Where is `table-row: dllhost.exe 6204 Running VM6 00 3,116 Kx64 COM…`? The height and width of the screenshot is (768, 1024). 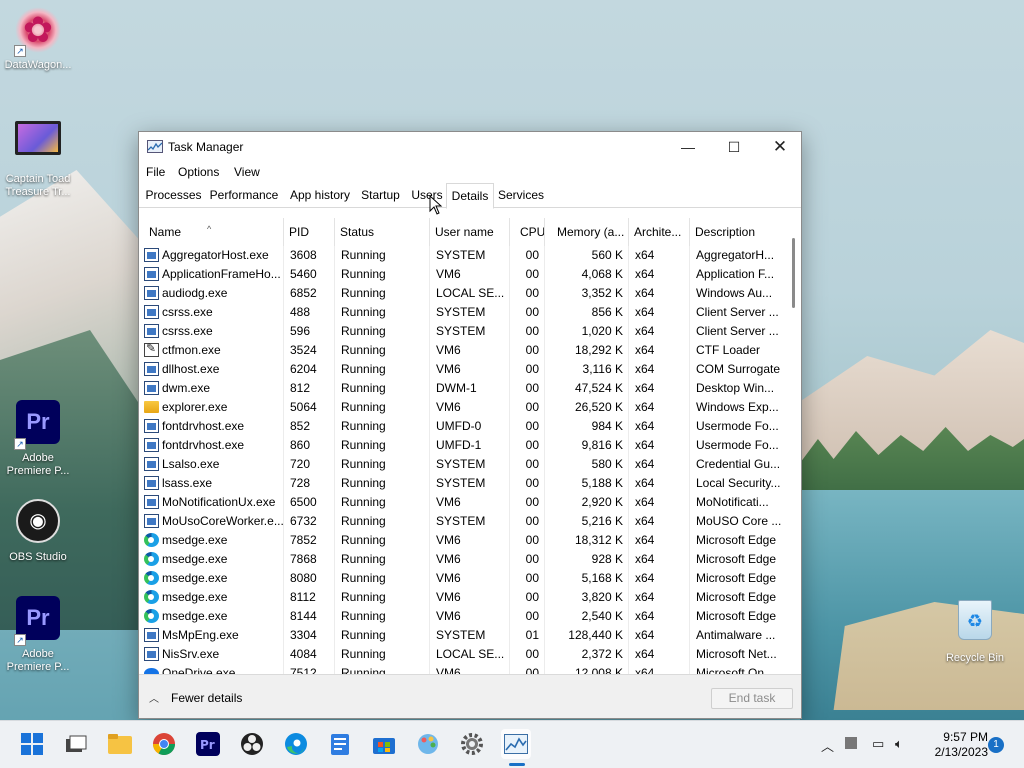 table-row: dllhost.exe 6204 Running VM6 00 3,116 Kx64 COM… is located at coordinates (463, 369).